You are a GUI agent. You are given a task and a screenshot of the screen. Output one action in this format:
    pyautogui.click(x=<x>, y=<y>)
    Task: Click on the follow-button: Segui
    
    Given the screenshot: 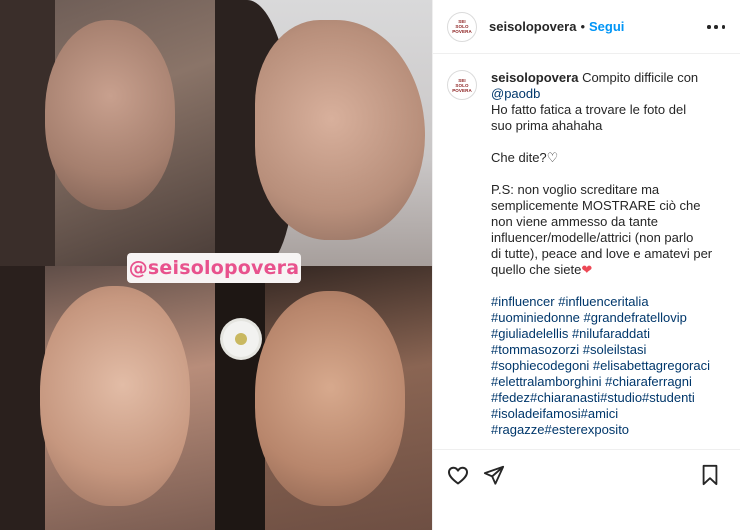 What is the action you would take?
    pyautogui.click(x=606, y=26)
    